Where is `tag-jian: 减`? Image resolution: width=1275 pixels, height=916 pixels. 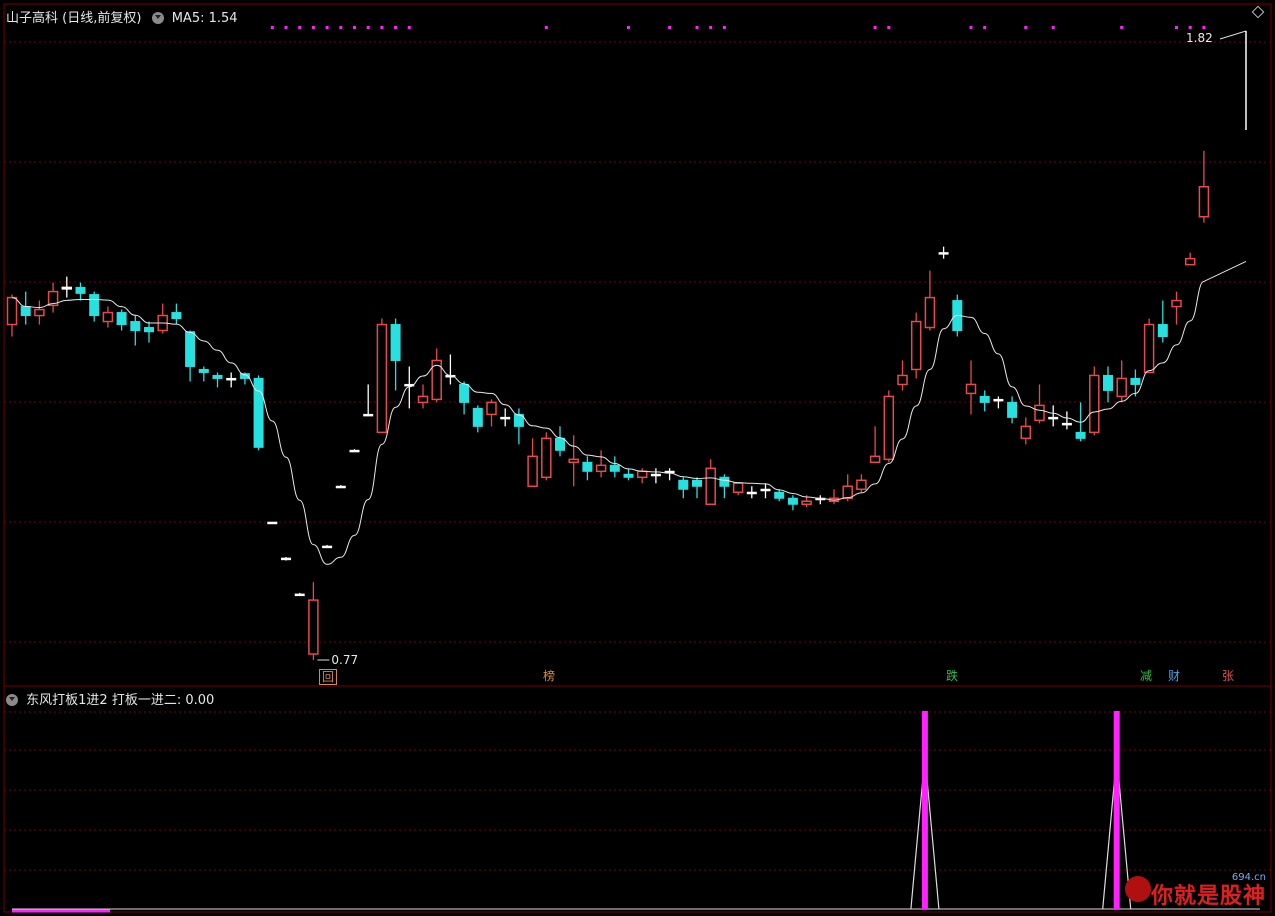
tag-jian: 减 is located at coordinates (1146, 676).